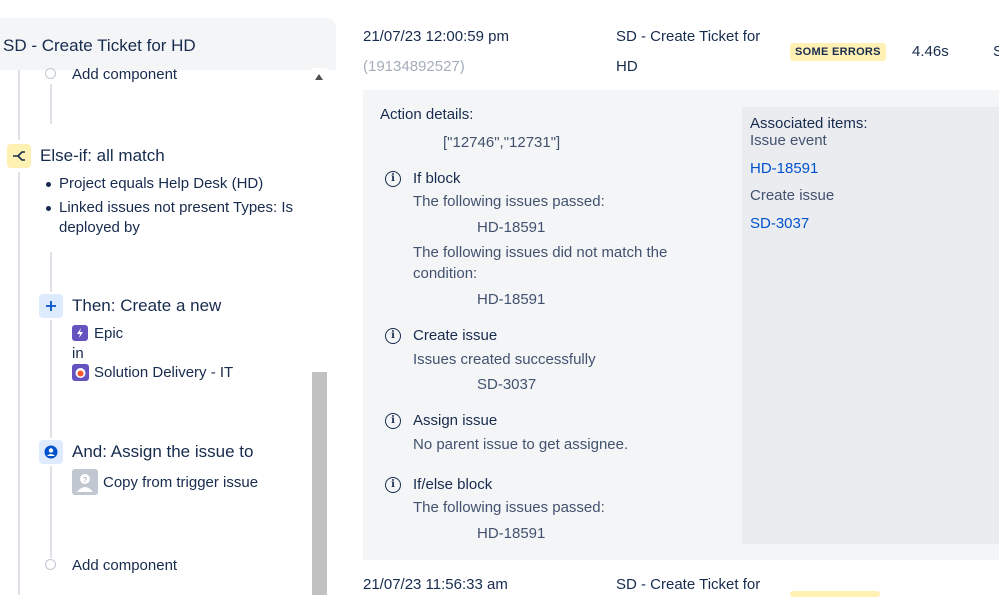 This screenshot has height=597, width=999. Describe the element at coordinates (319, 77) in the screenshot. I see `scroll-up-arrow-icon` at that location.